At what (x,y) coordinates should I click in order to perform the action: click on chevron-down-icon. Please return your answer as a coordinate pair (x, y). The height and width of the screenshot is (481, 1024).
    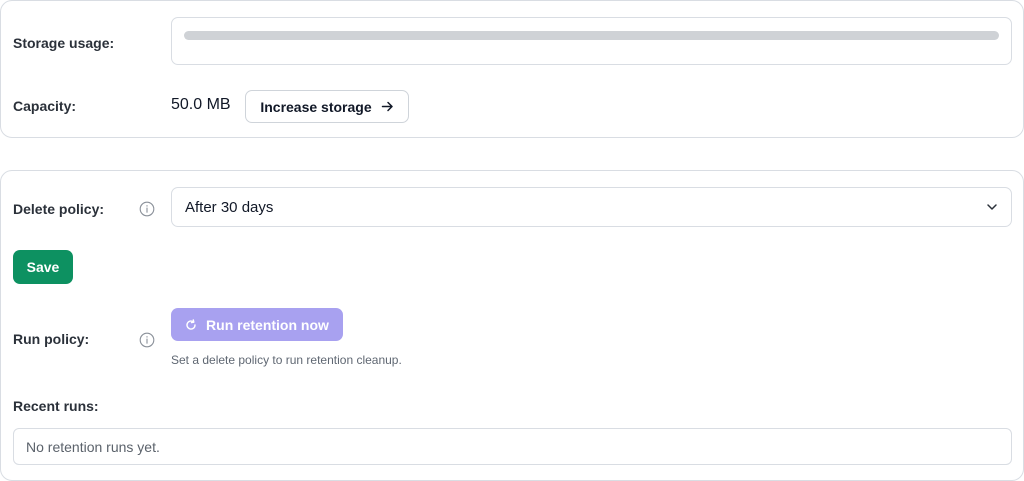
    Looking at the image, I should click on (992, 207).